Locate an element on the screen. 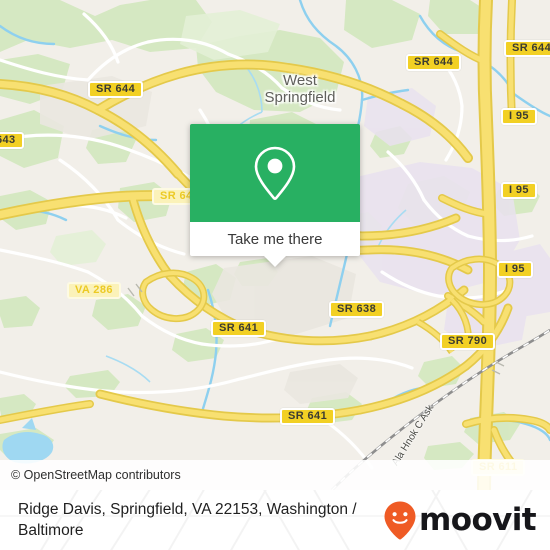 The image size is (550, 550). osm-attribution: © OpenStreetMap contributors is located at coordinates (275, 475).